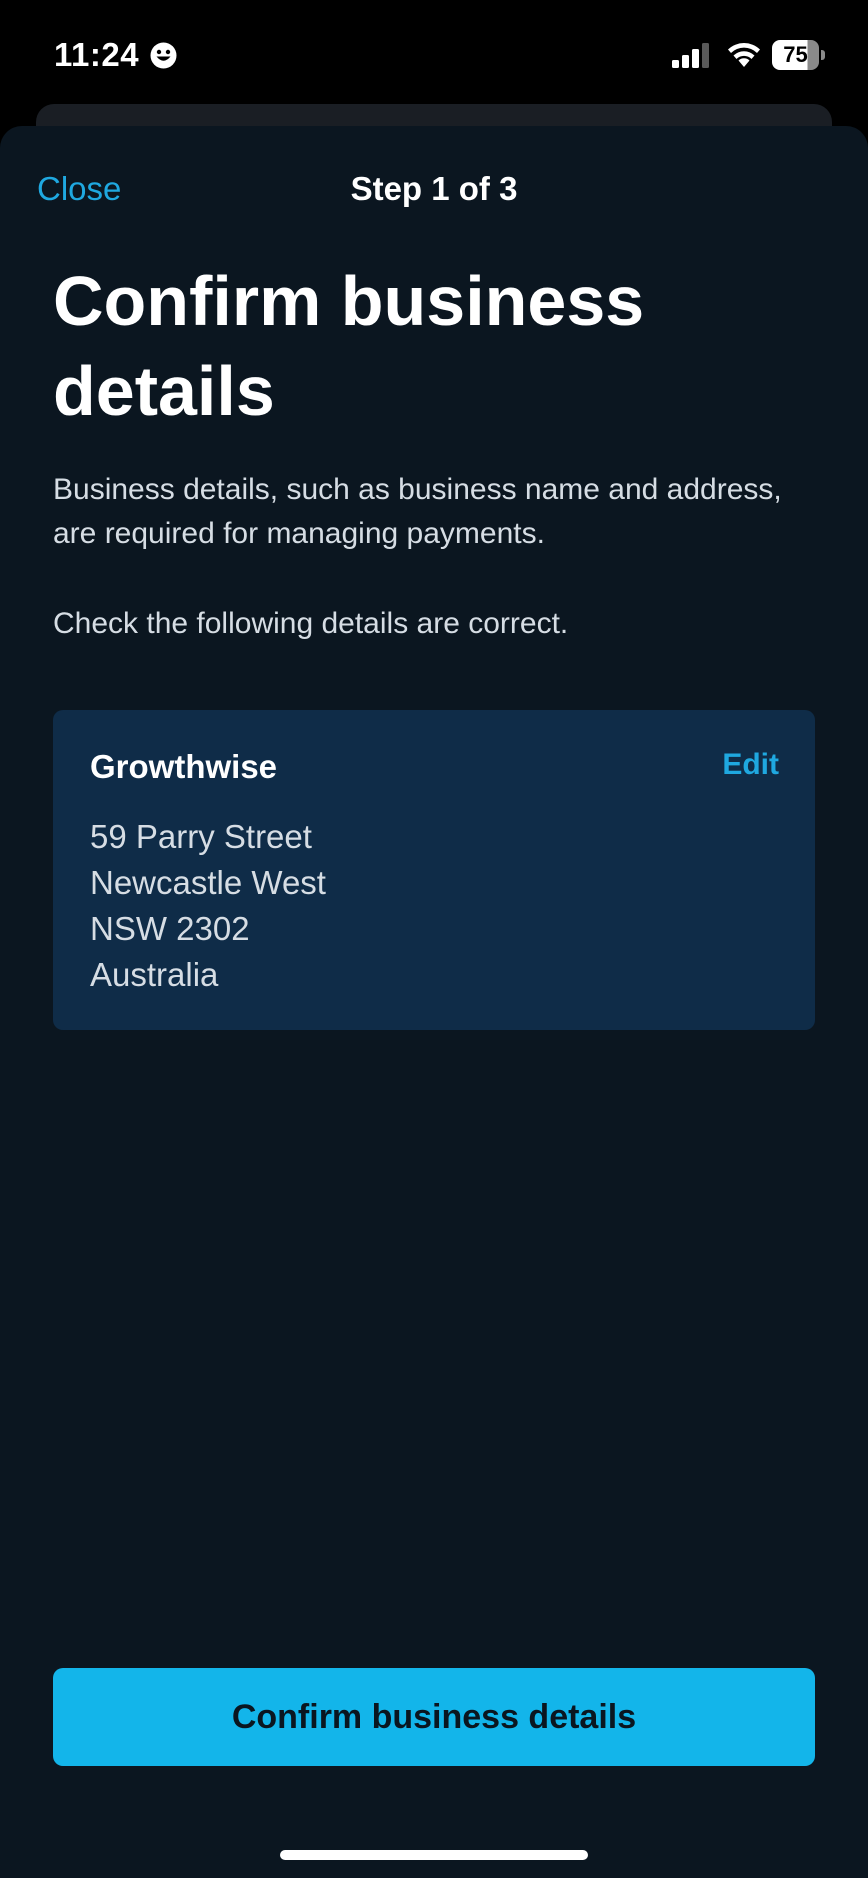 The image size is (868, 1878). Describe the element at coordinates (79, 189) in the screenshot. I see `close-button: Close` at that location.